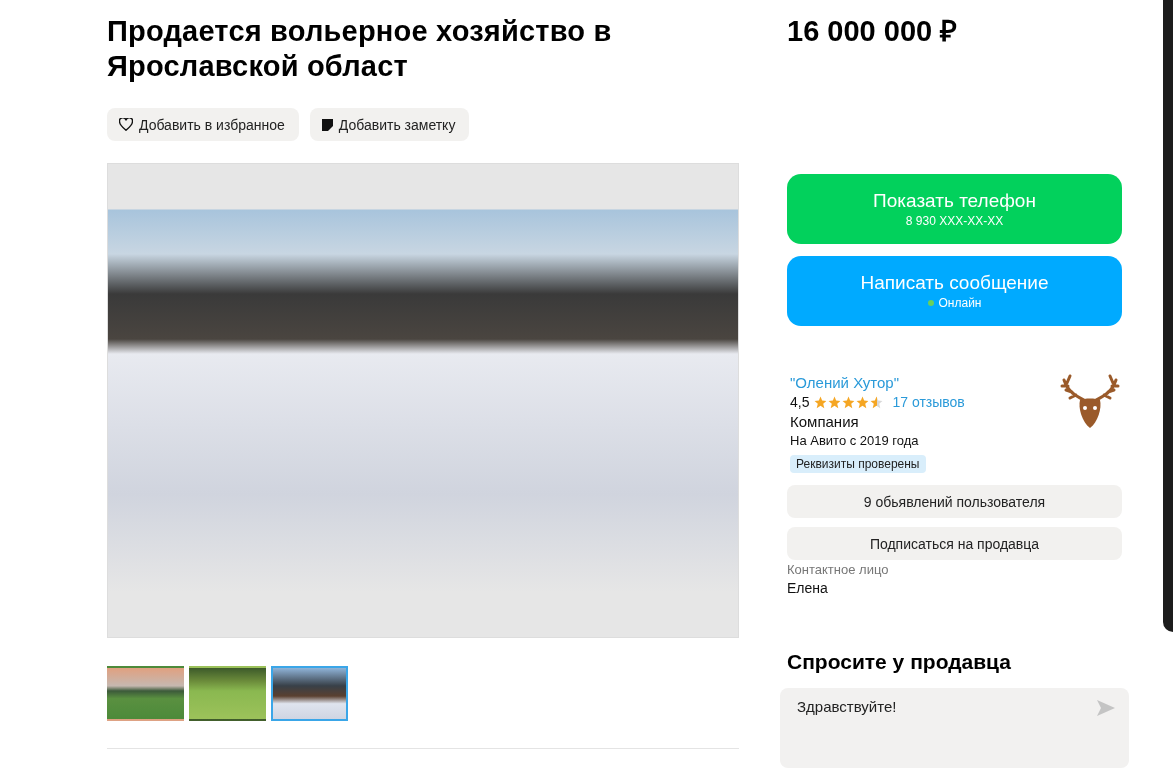  I want to click on user-listings-button: 9 обьявлений пользователя, so click(954, 501).